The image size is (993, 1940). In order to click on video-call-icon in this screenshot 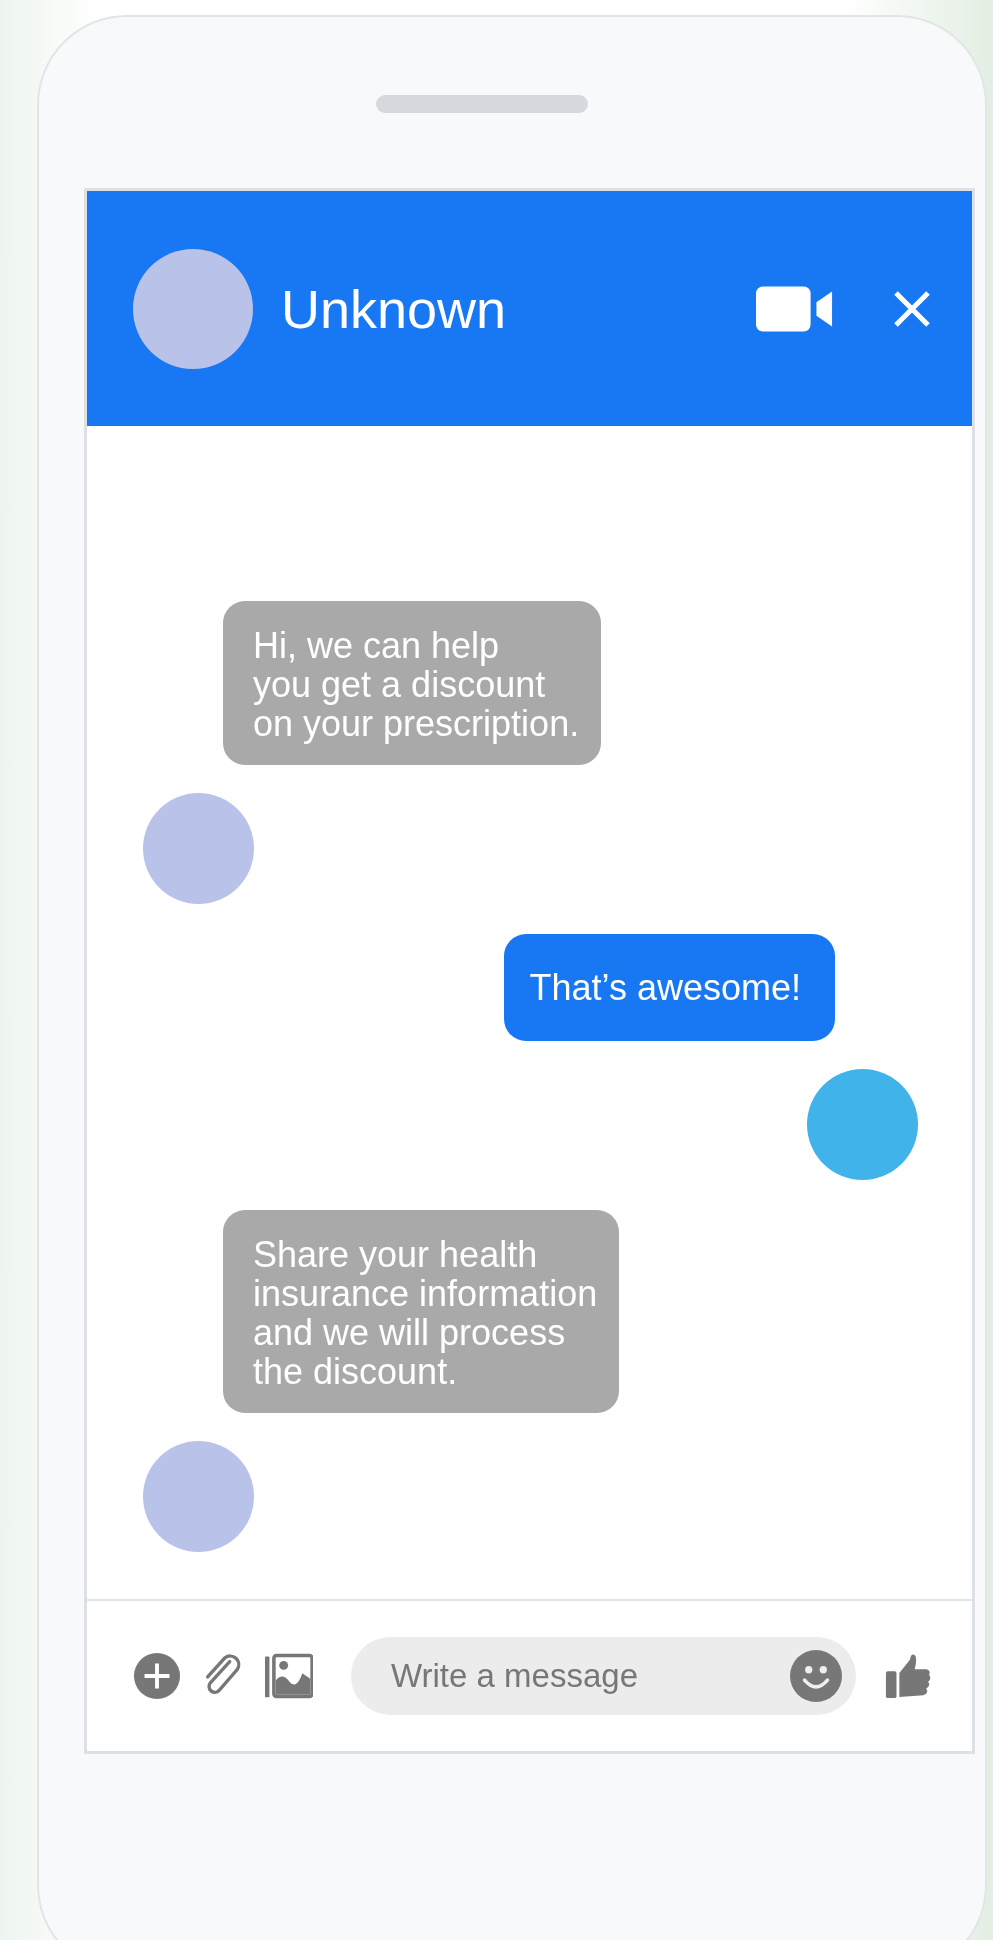, I will do `click(795, 308)`.